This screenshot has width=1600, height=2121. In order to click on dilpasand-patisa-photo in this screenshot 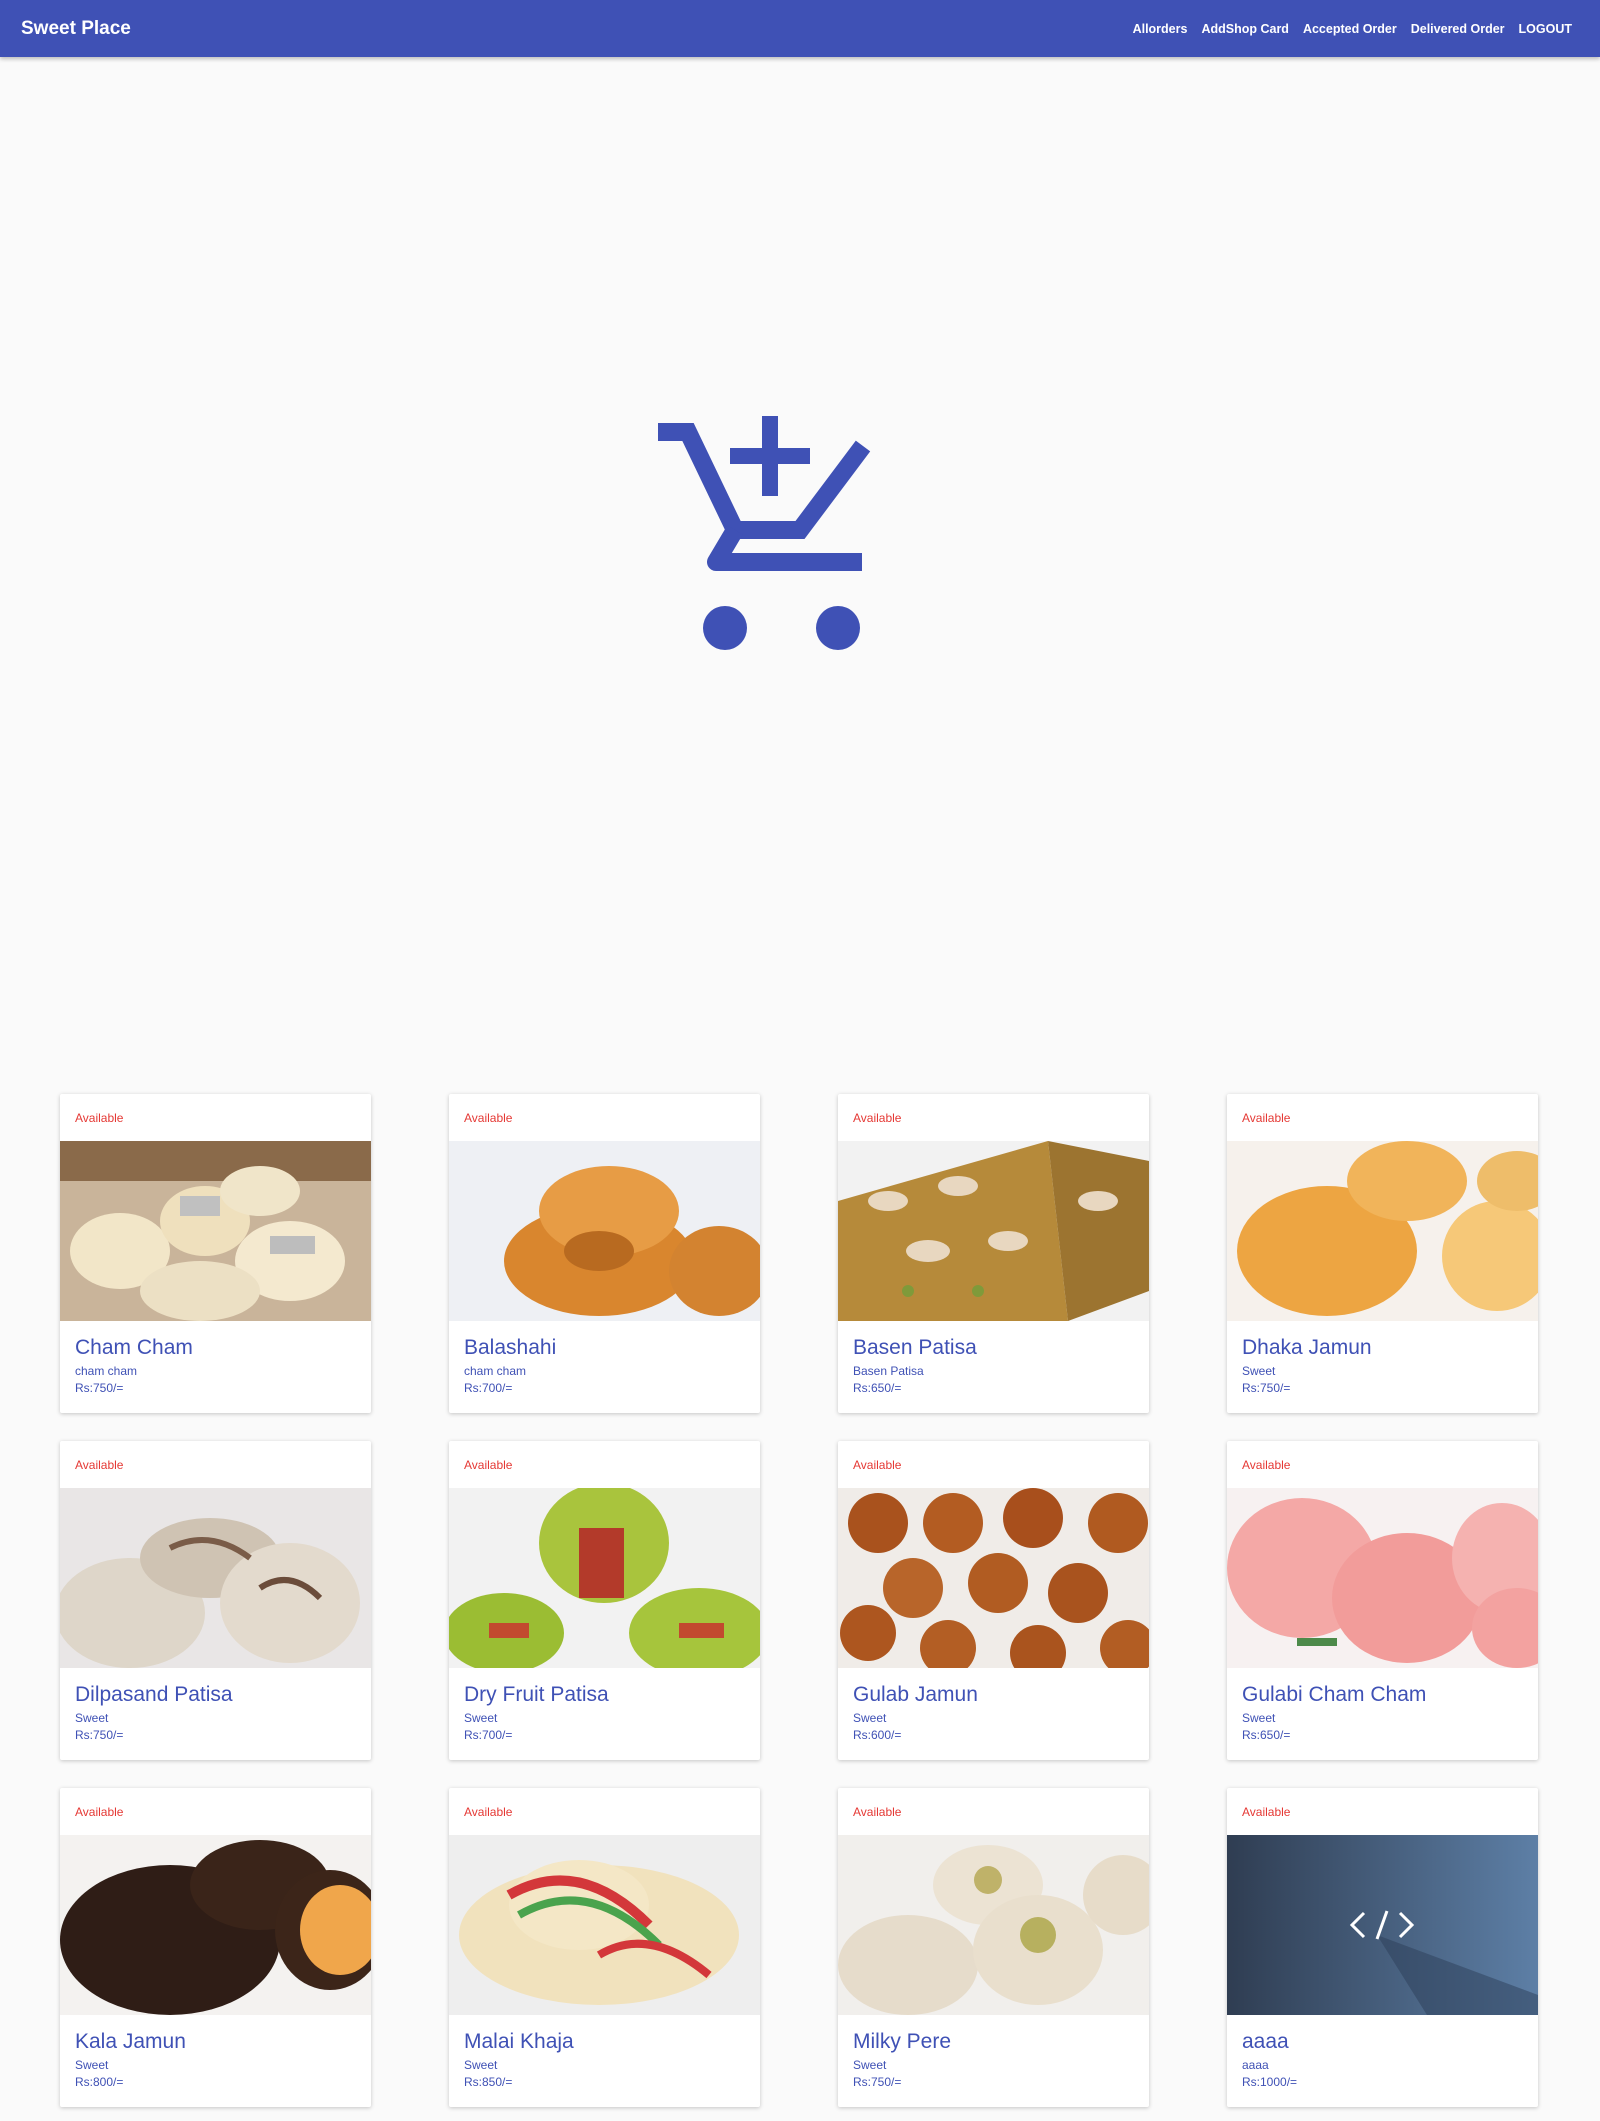, I will do `click(215, 1578)`.